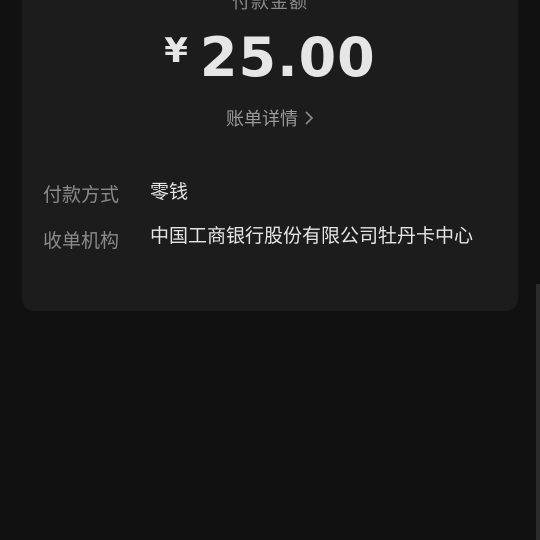 This screenshot has height=540, width=540. What do you see at coordinates (309, 120) in the screenshot?
I see `chevron-right-icon` at bounding box center [309, 120].